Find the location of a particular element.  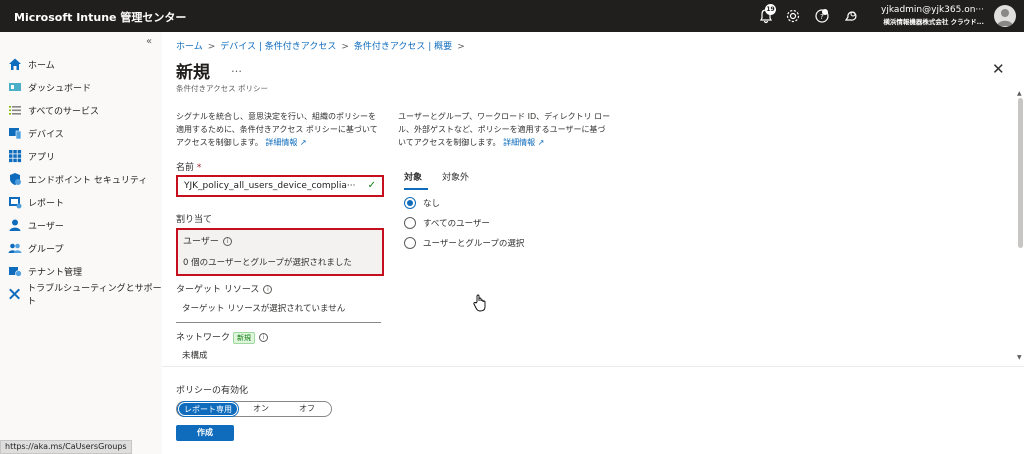

avatar is located at coordinates (1005, 16).